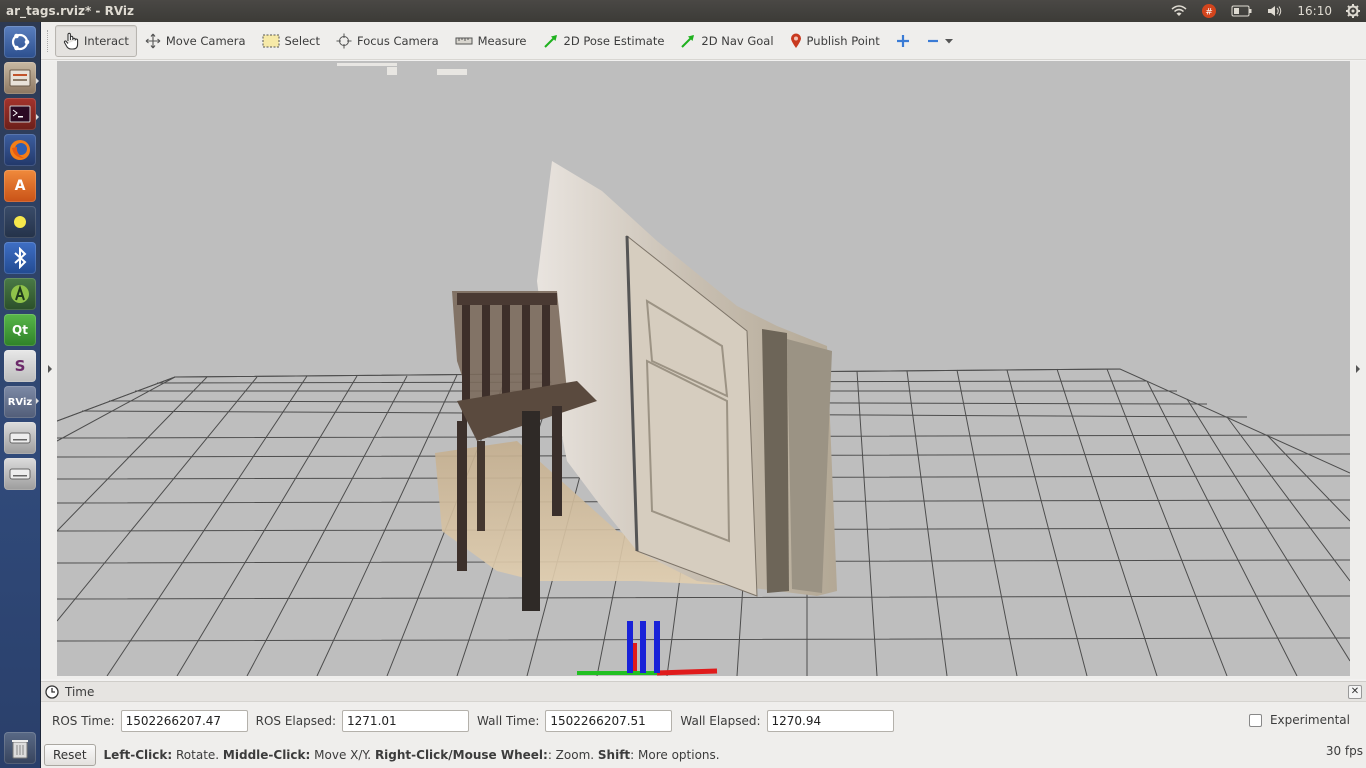  I want to click on left-dock-splitter, so click(49, 370).